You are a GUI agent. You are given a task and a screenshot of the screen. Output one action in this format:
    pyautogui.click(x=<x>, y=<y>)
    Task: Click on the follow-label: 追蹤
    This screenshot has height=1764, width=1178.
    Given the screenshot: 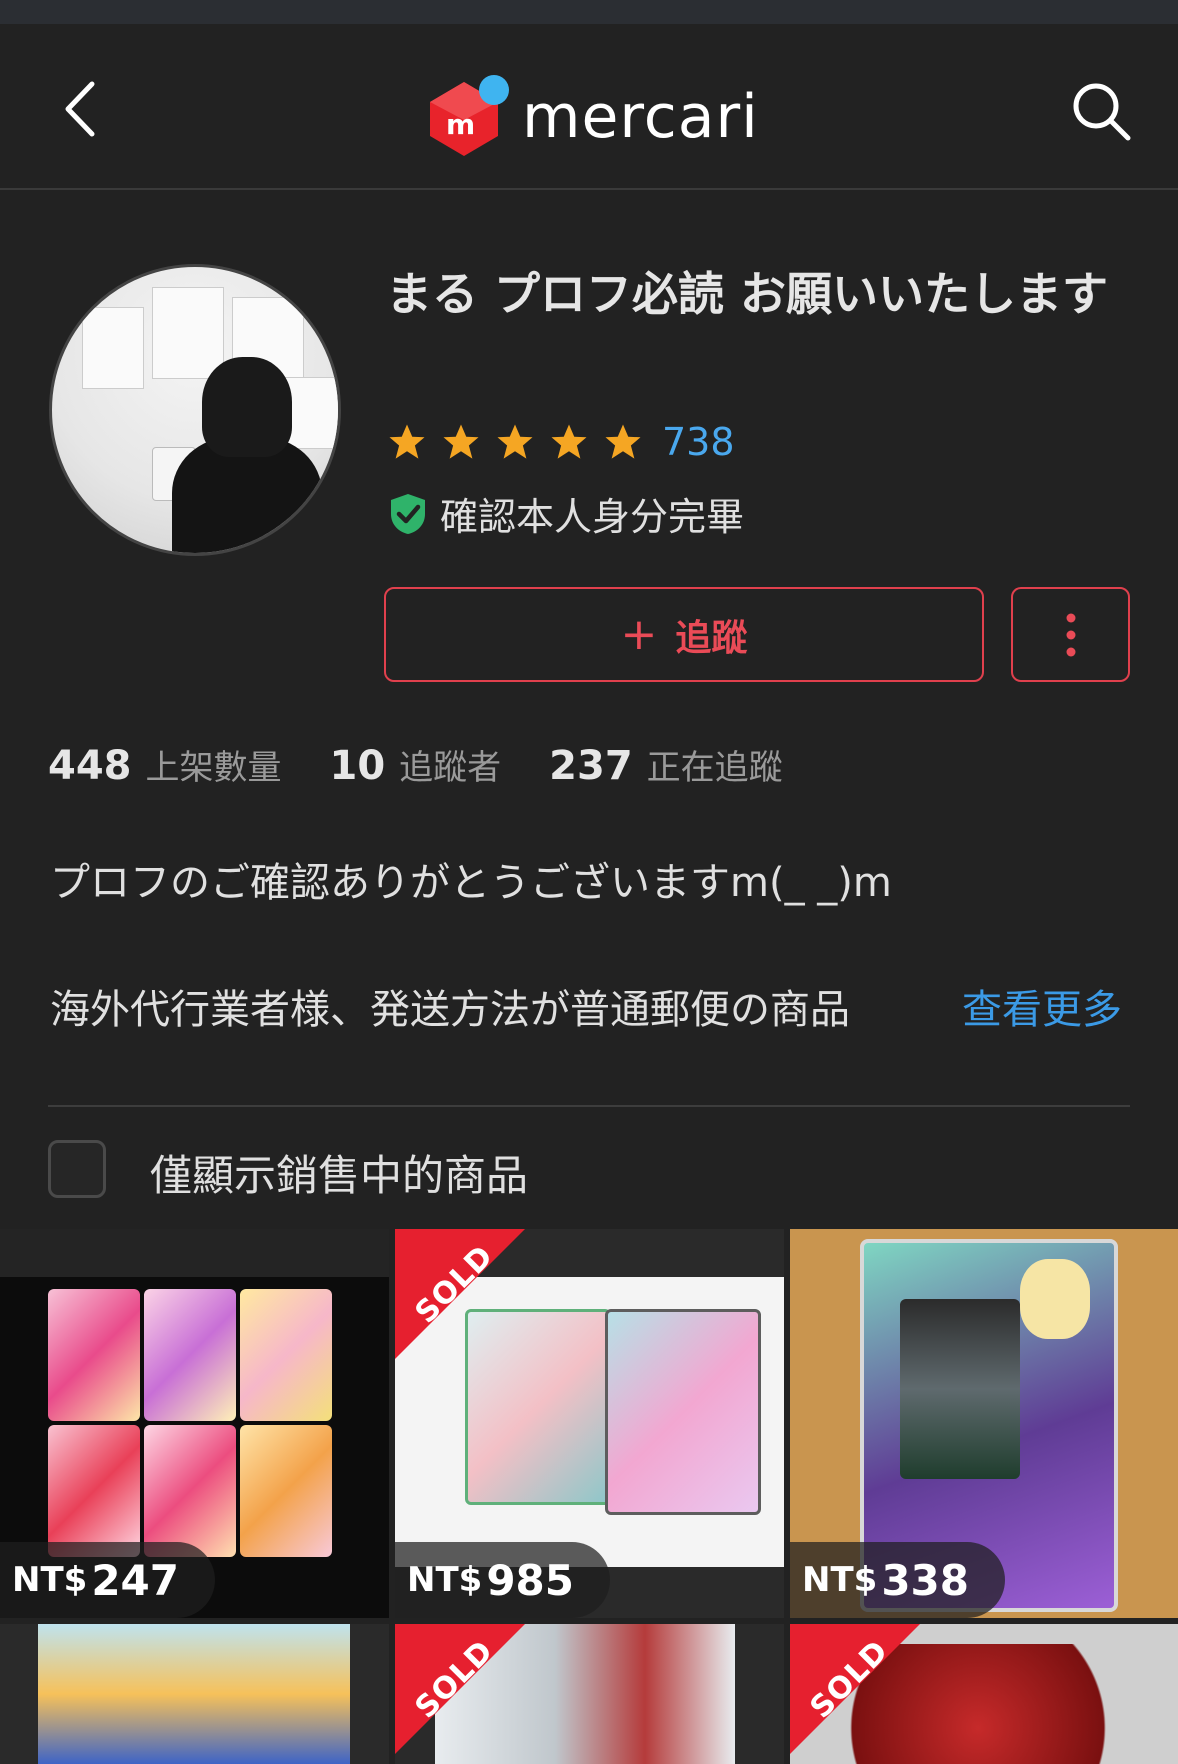 What is the action you would take?
    pyautogui.click(x=711, y=638)
    